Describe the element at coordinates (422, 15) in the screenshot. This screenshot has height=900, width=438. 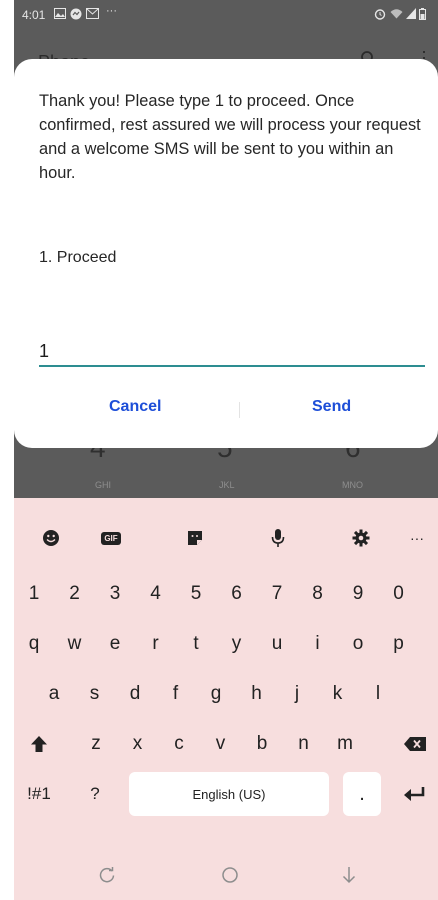
I see `battery-icon` at that location.